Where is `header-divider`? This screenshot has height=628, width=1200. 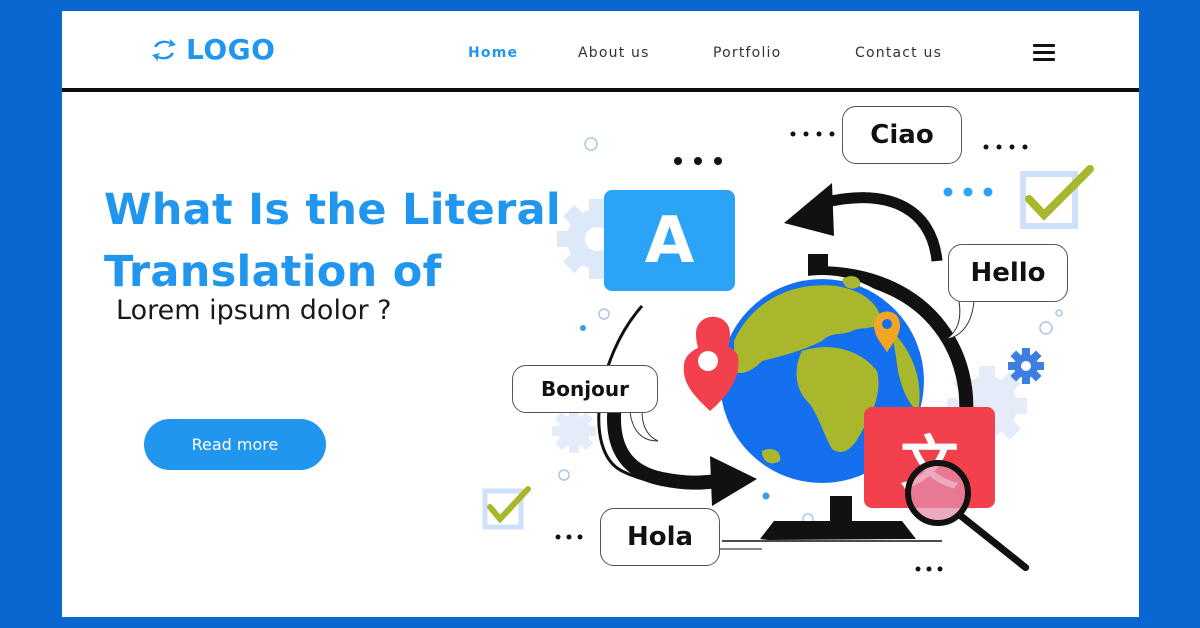 header-divider is located at coordinates (600, 90).